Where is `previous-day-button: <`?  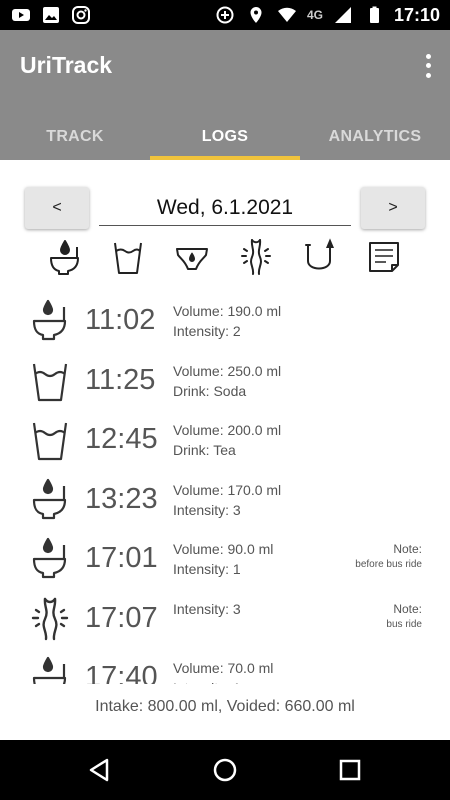 previous-day-button: < is located at coordinates (57, 208).